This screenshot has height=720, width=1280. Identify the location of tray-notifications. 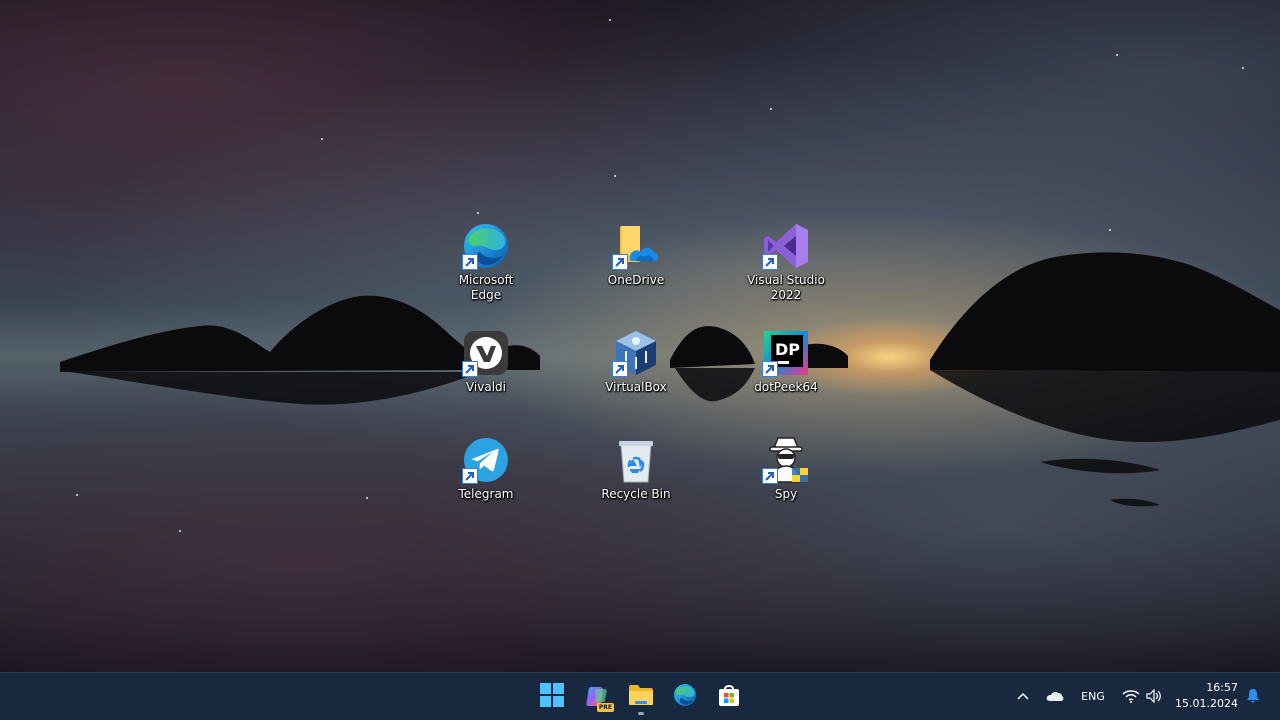
(1253, 696).